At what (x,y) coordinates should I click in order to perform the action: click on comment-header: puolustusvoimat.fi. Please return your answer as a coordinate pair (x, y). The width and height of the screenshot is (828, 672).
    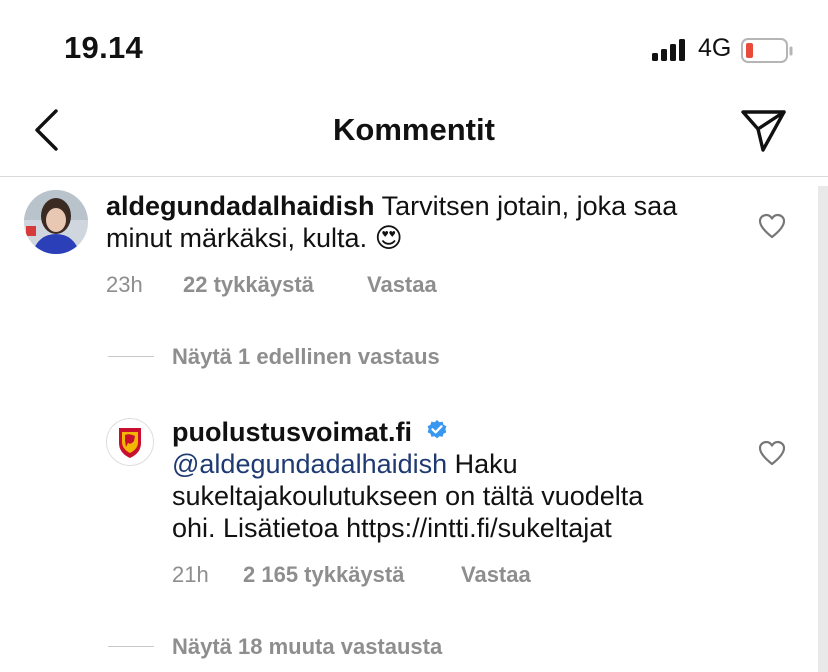
    Looking at the image, I should click on (292, 432).